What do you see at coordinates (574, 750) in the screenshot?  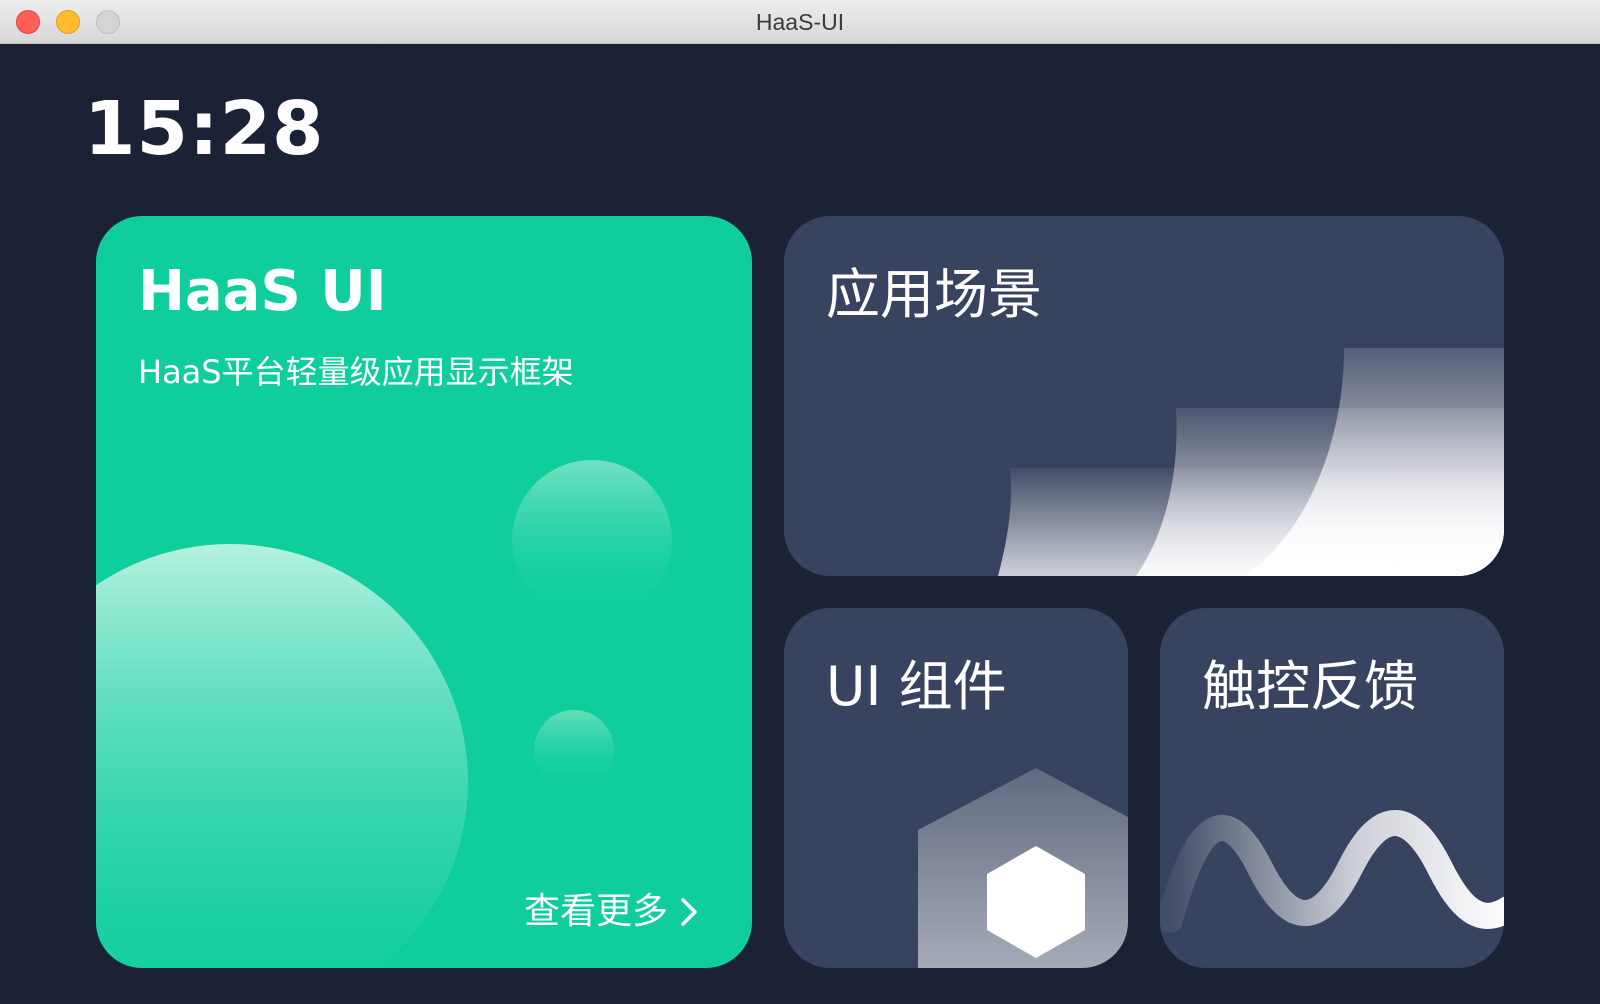 I see `small-bubble` at bounding box center [574, 750].